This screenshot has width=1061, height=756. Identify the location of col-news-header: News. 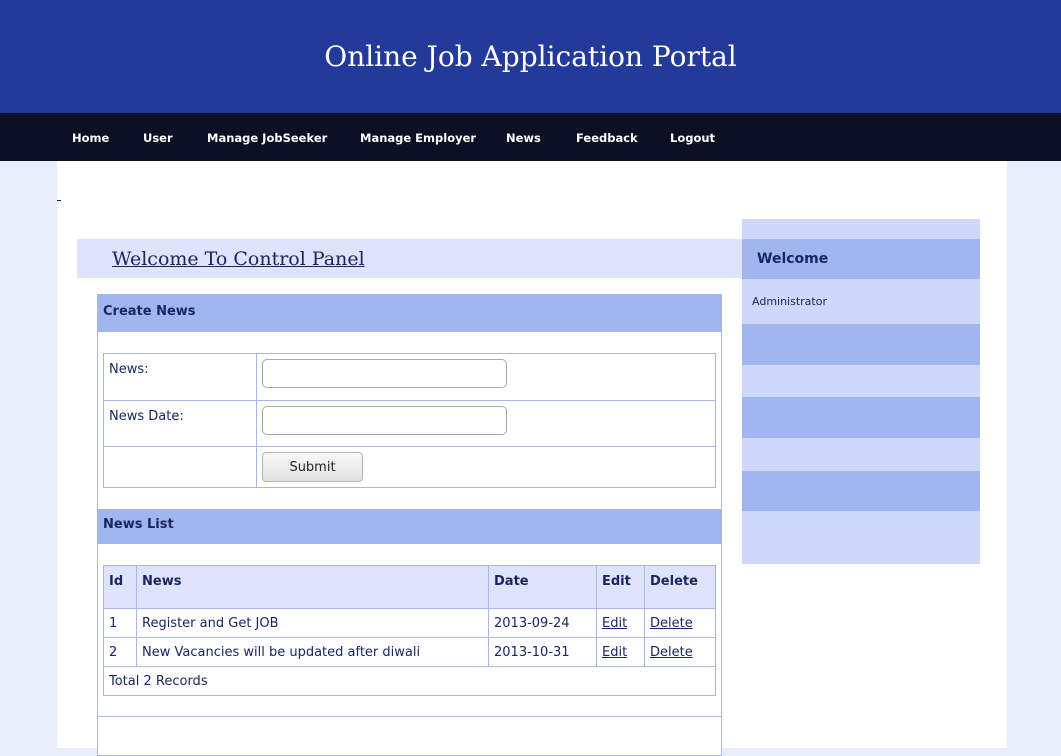
(312, 587).